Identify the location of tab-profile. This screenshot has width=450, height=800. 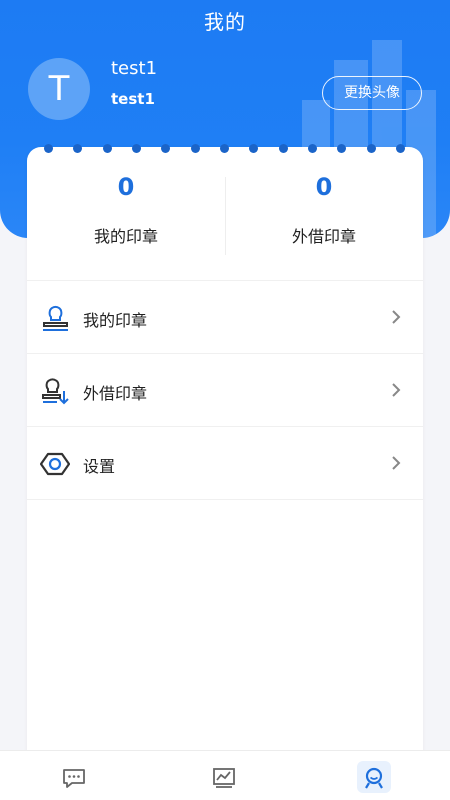
(375, 775).